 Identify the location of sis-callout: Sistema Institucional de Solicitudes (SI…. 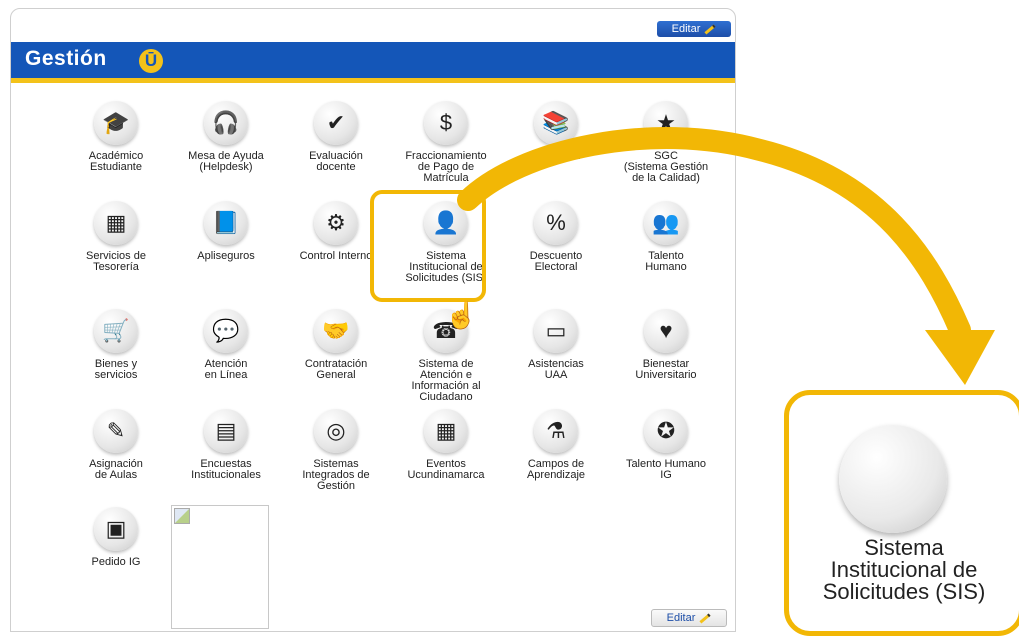
(901, 513).